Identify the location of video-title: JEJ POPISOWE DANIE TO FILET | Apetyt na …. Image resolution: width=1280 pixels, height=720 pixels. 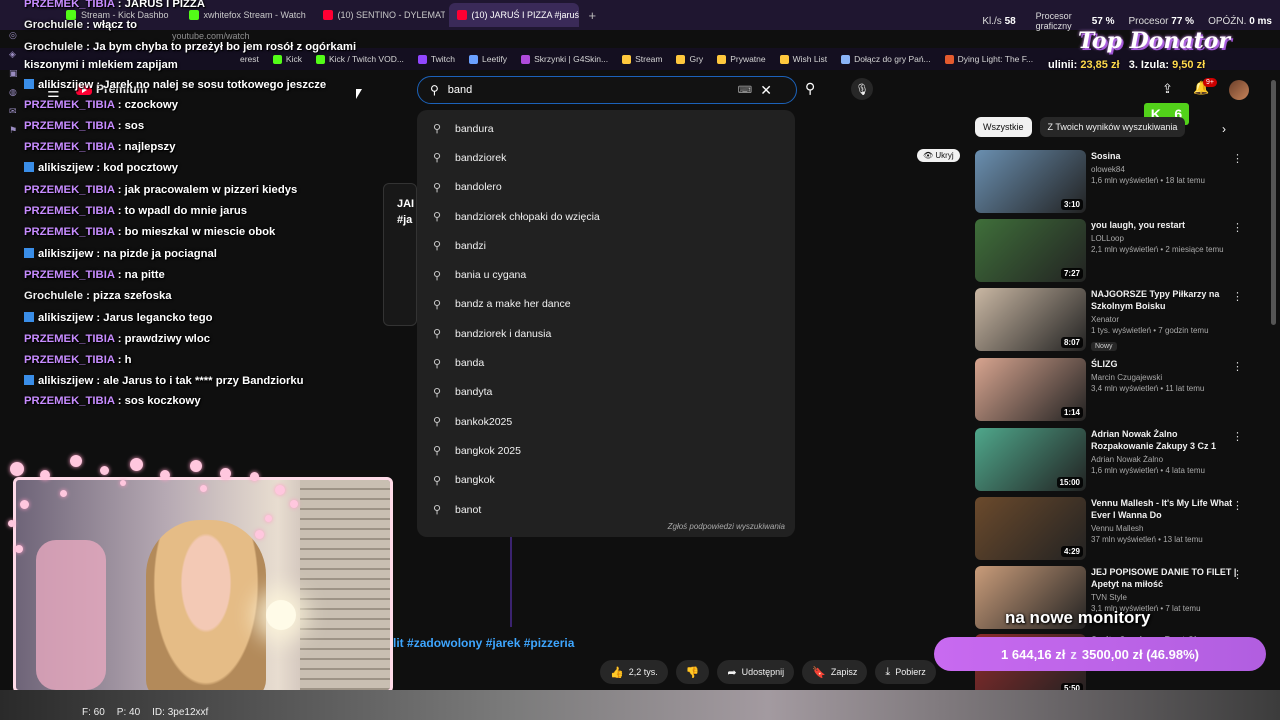
(1165, 578).